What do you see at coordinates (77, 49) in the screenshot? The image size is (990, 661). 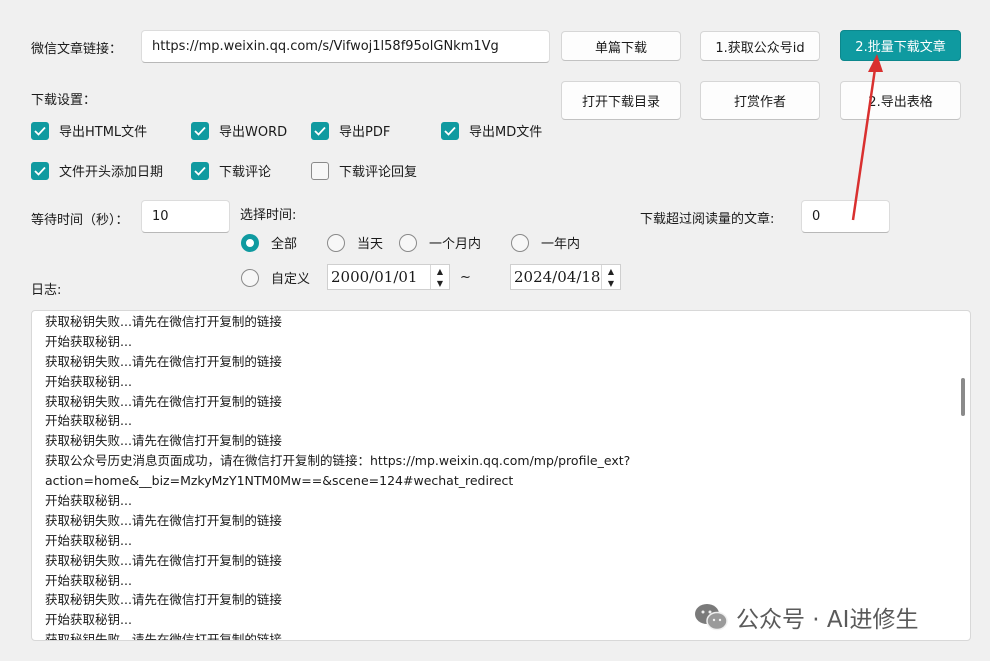 I see `url-label: 微信文章链接：` at bounding box center [77, 49].